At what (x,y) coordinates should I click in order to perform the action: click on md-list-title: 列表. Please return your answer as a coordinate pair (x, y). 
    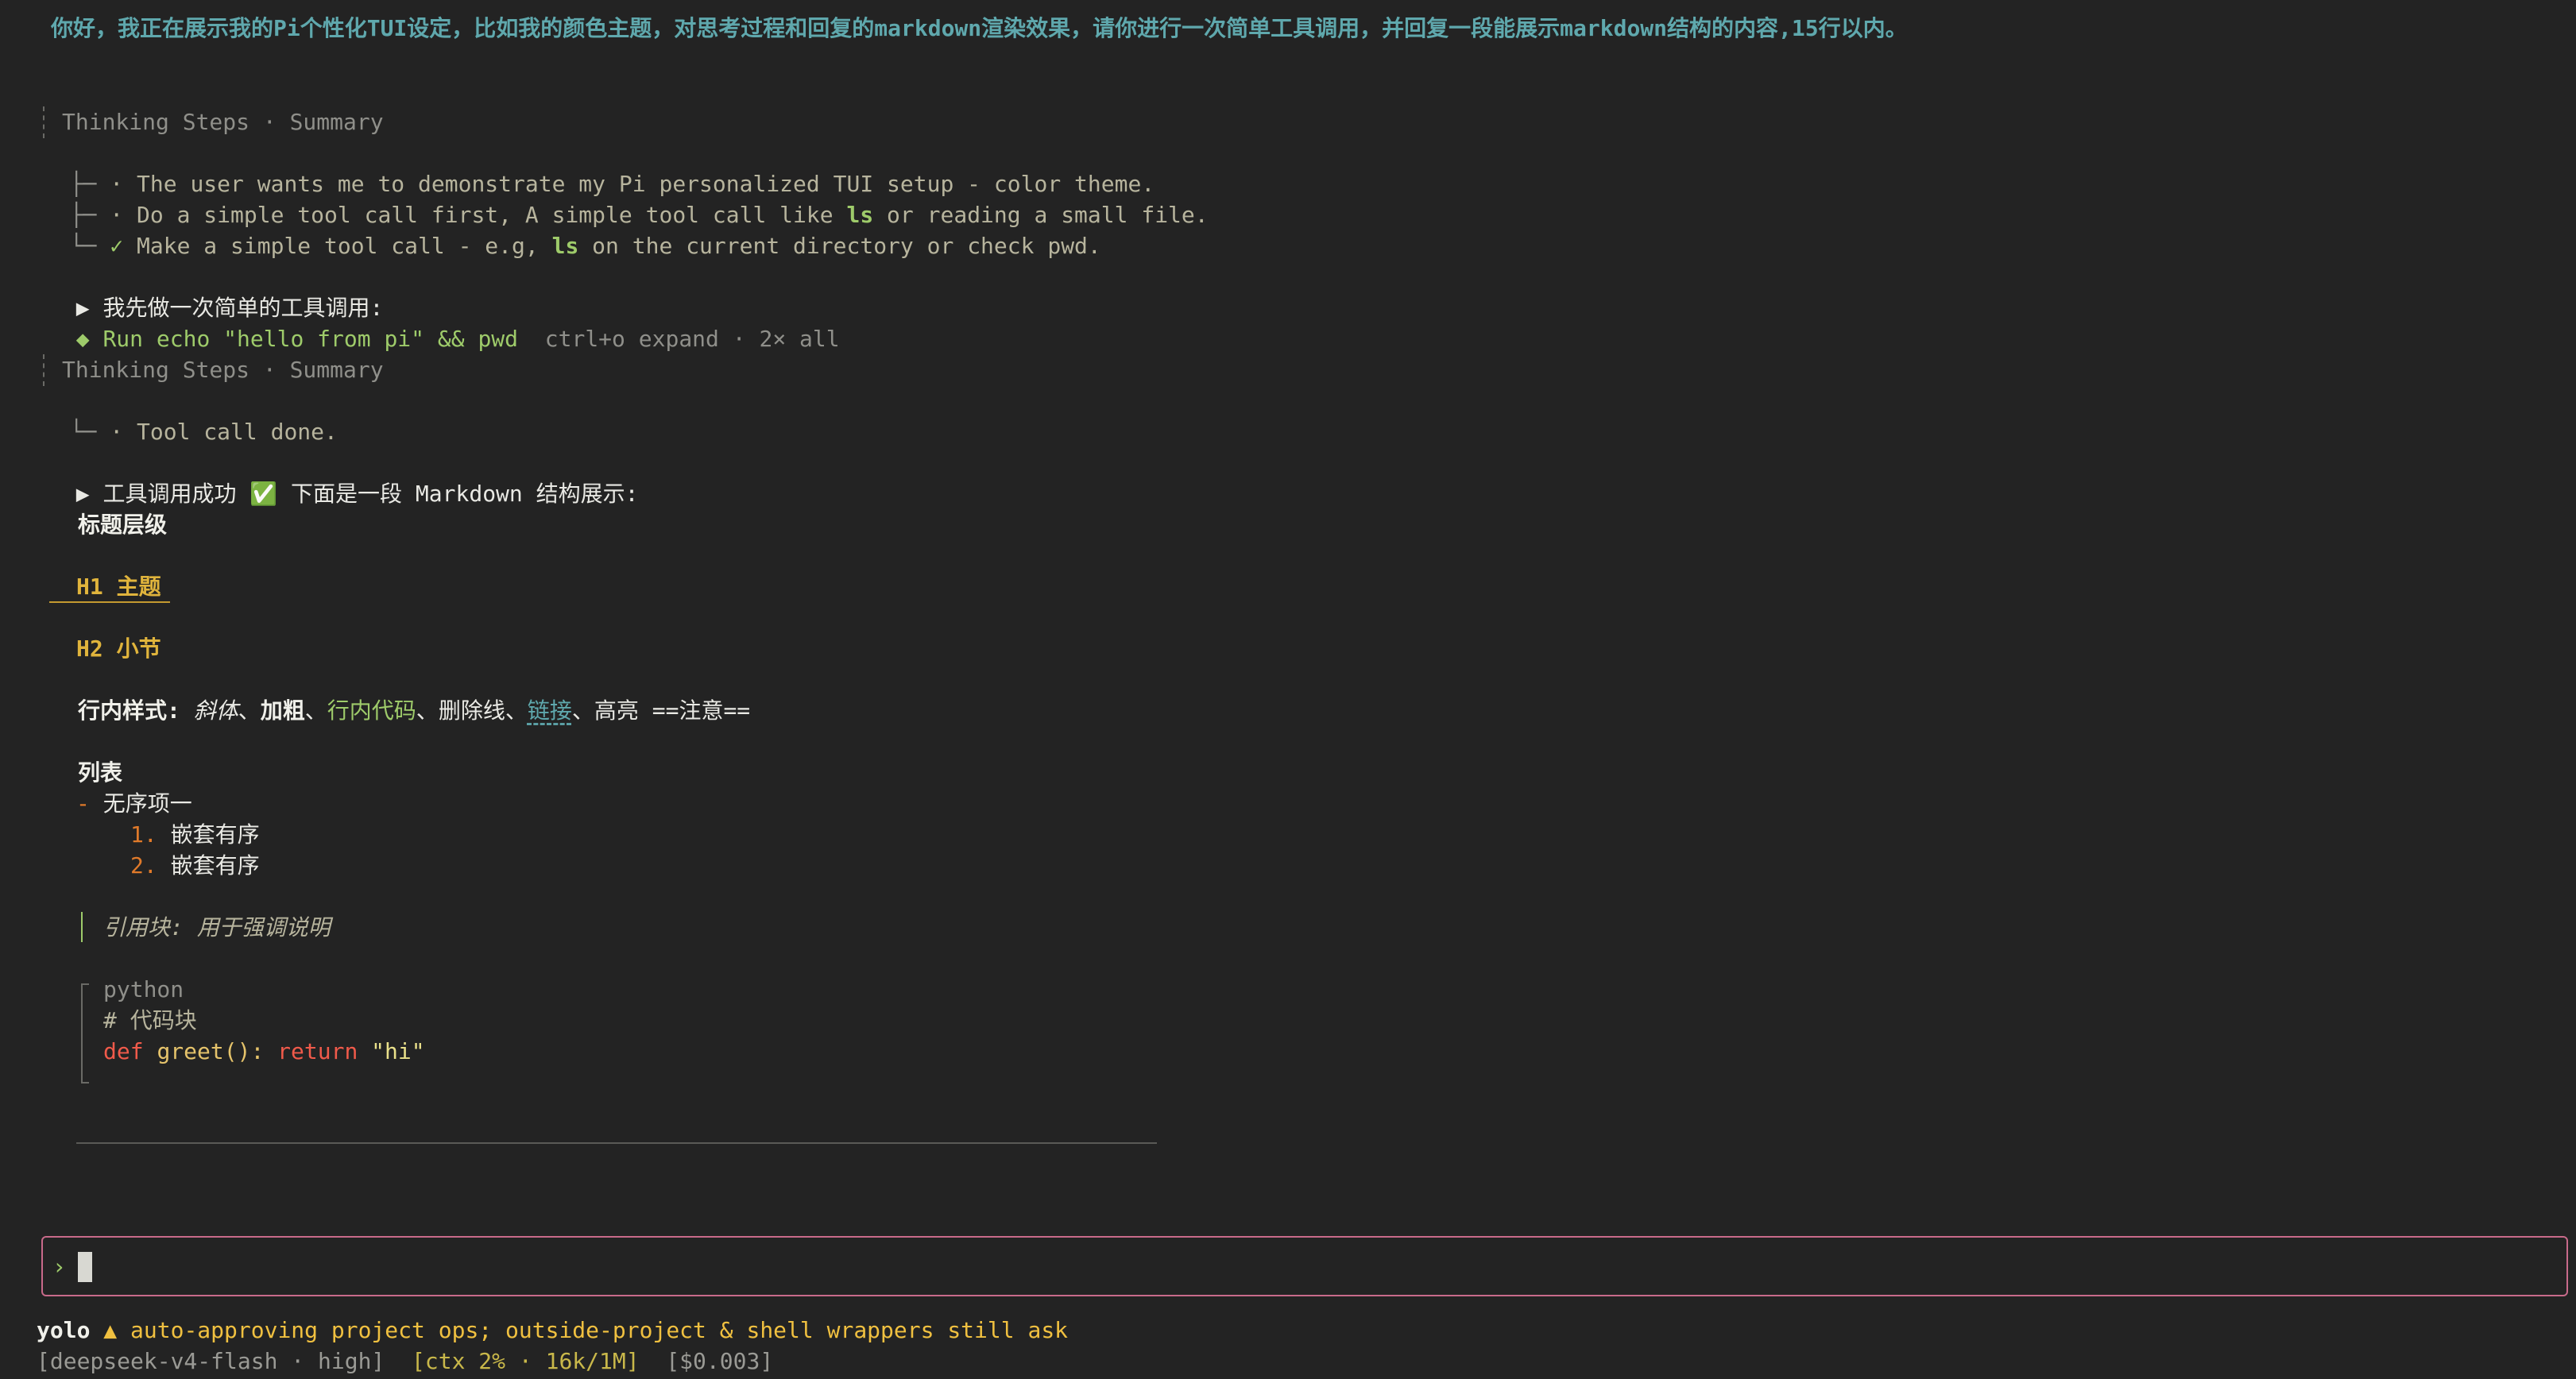
    Looking at the image, I should click on (100, 772).